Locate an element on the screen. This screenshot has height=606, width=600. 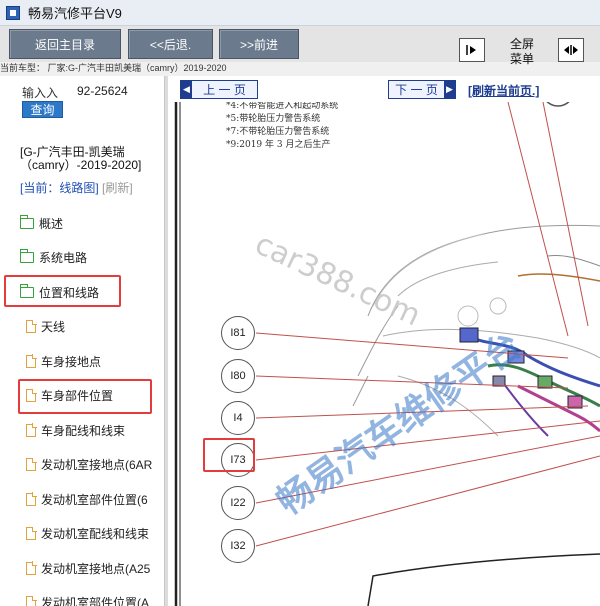
tree-item: 系统电路 is located at coordinates (48, 258).